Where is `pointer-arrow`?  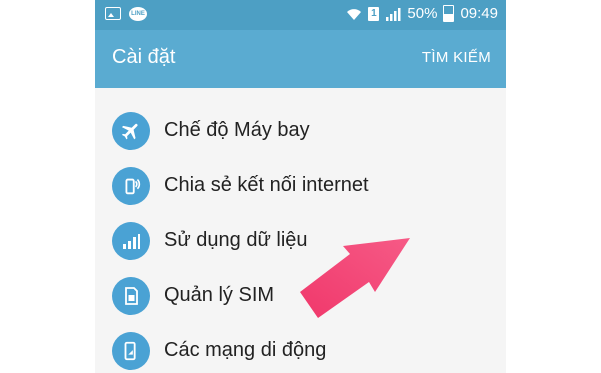
pointer-arrow is located at coordinates (355, 278).